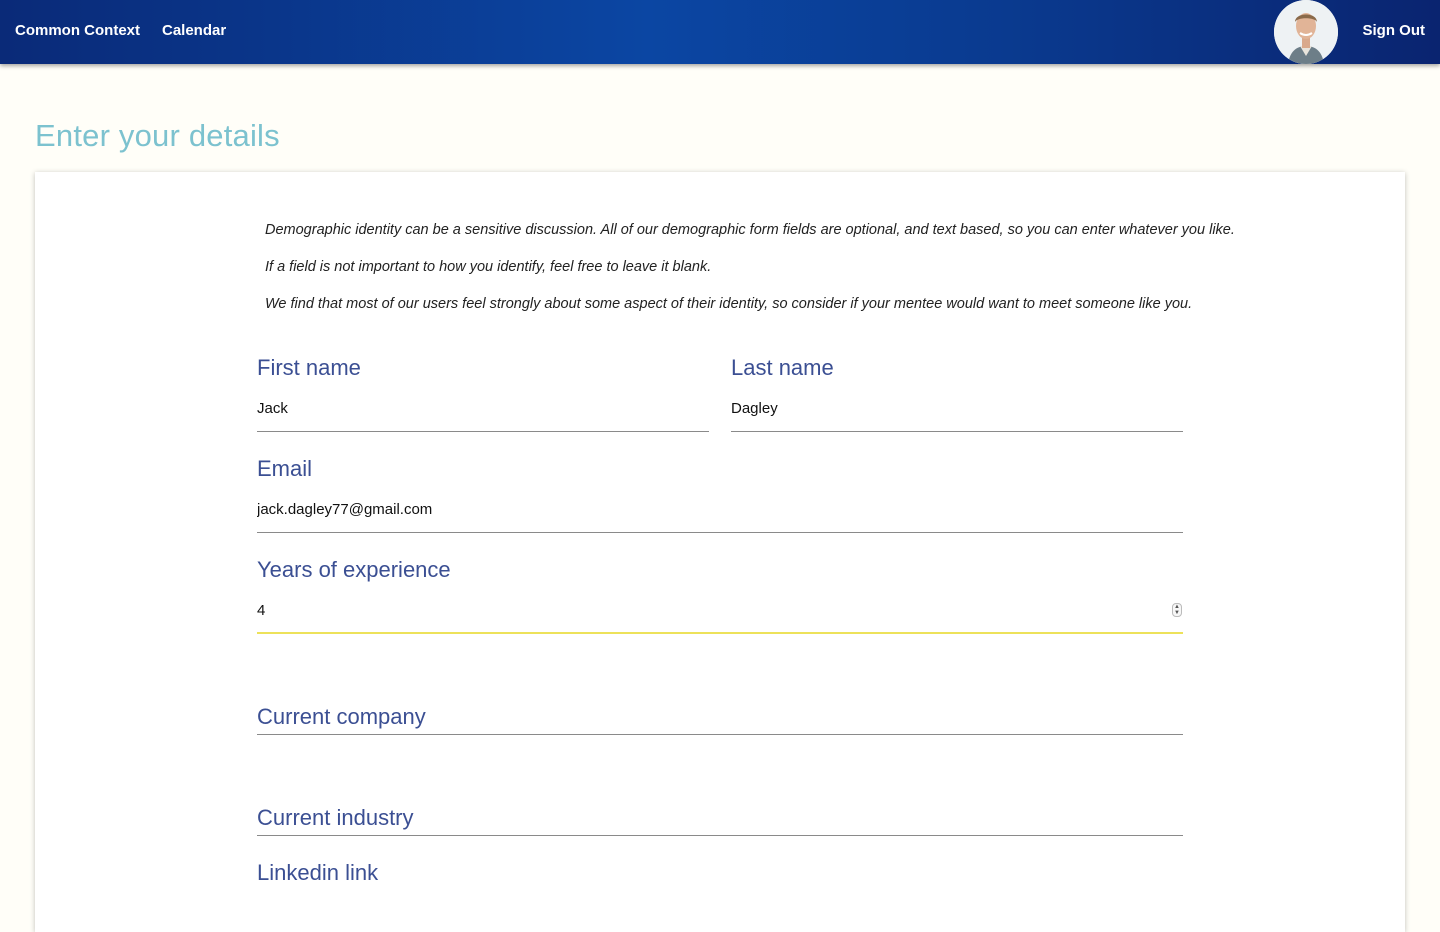  What do you see at coordinates (720, 509) in the screenshot?
I see `email-input` at bounding box center [720, 509].